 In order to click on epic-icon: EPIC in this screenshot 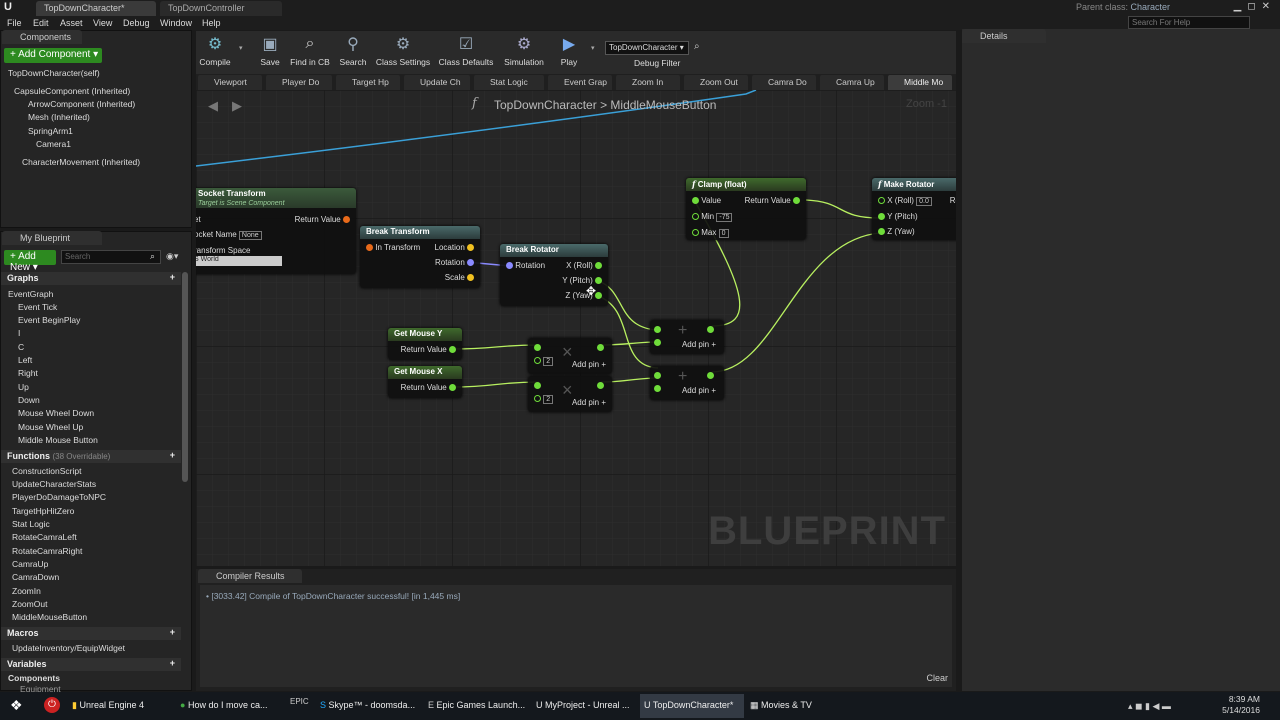, I will do `click(299, 701)`.